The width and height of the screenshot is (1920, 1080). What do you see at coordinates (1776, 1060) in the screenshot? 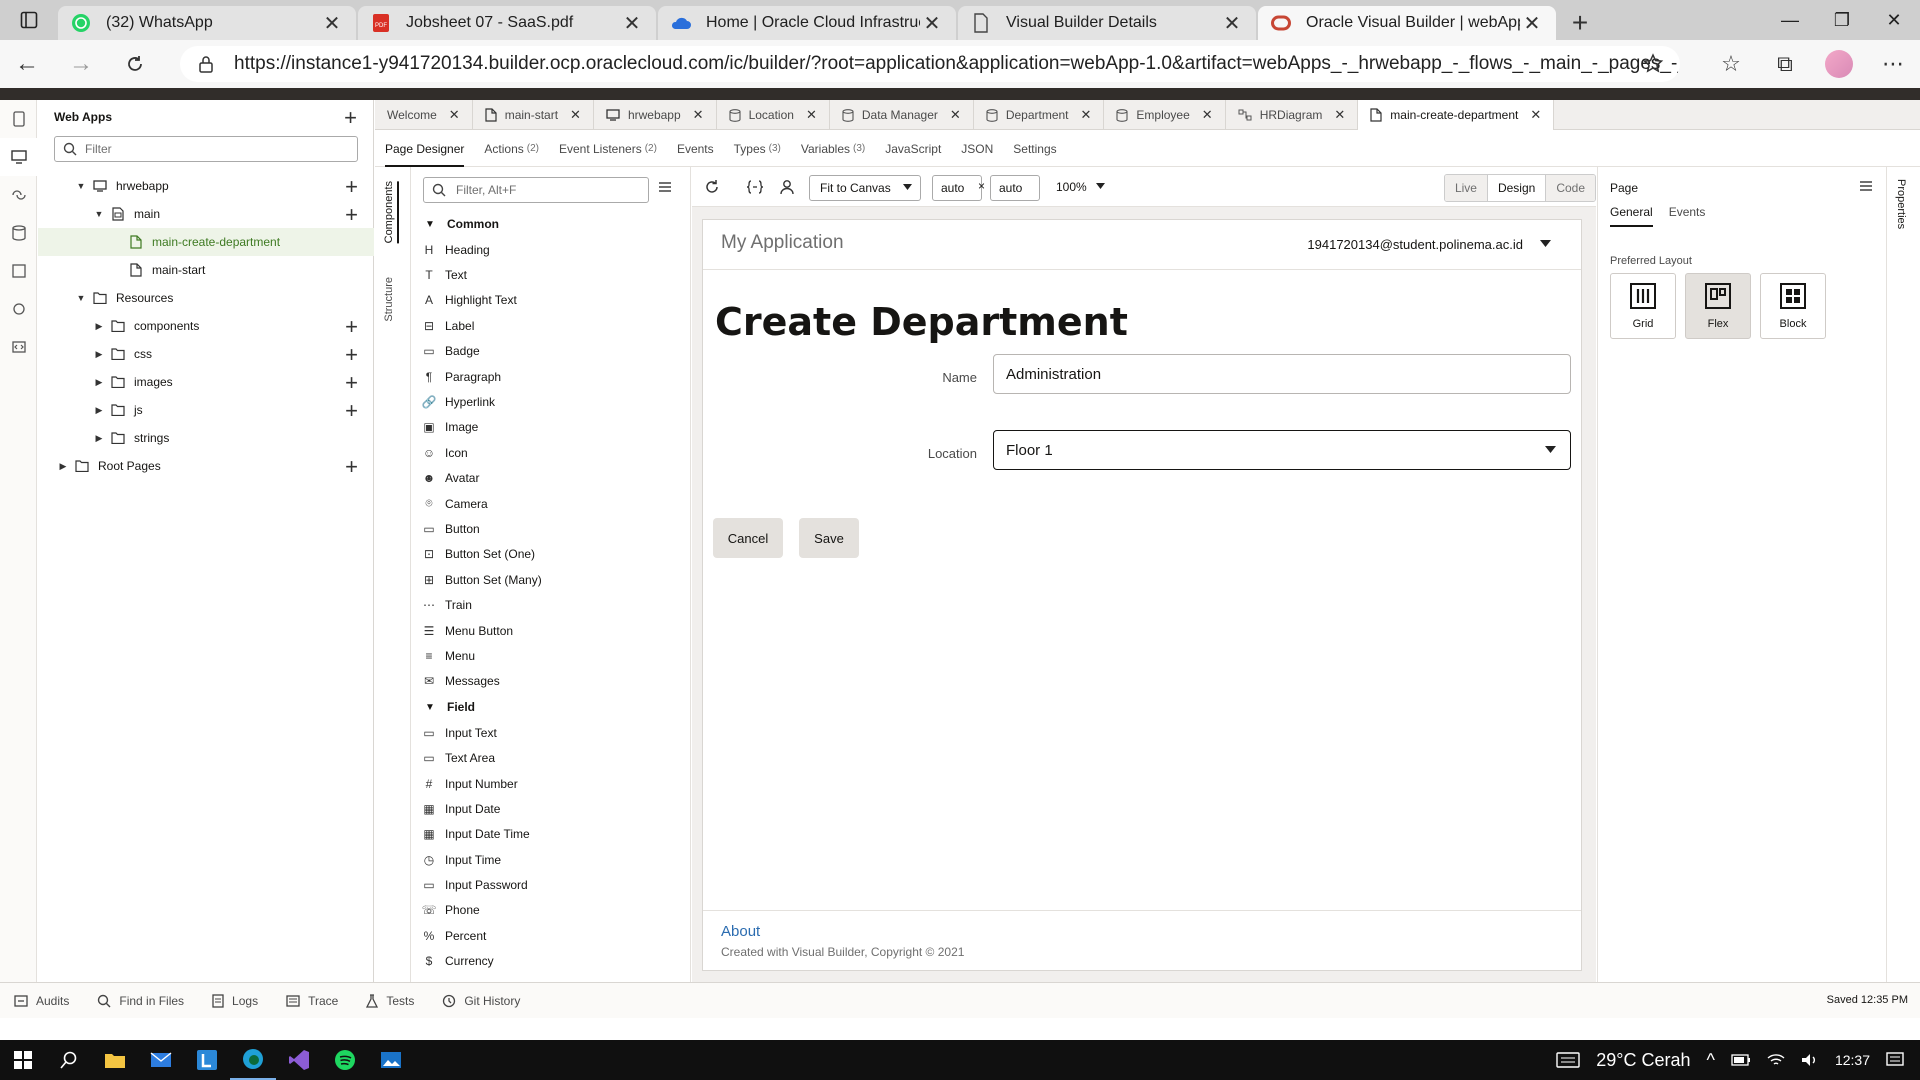
I see `wifi-icon` at bounding box center [1776, 1060].